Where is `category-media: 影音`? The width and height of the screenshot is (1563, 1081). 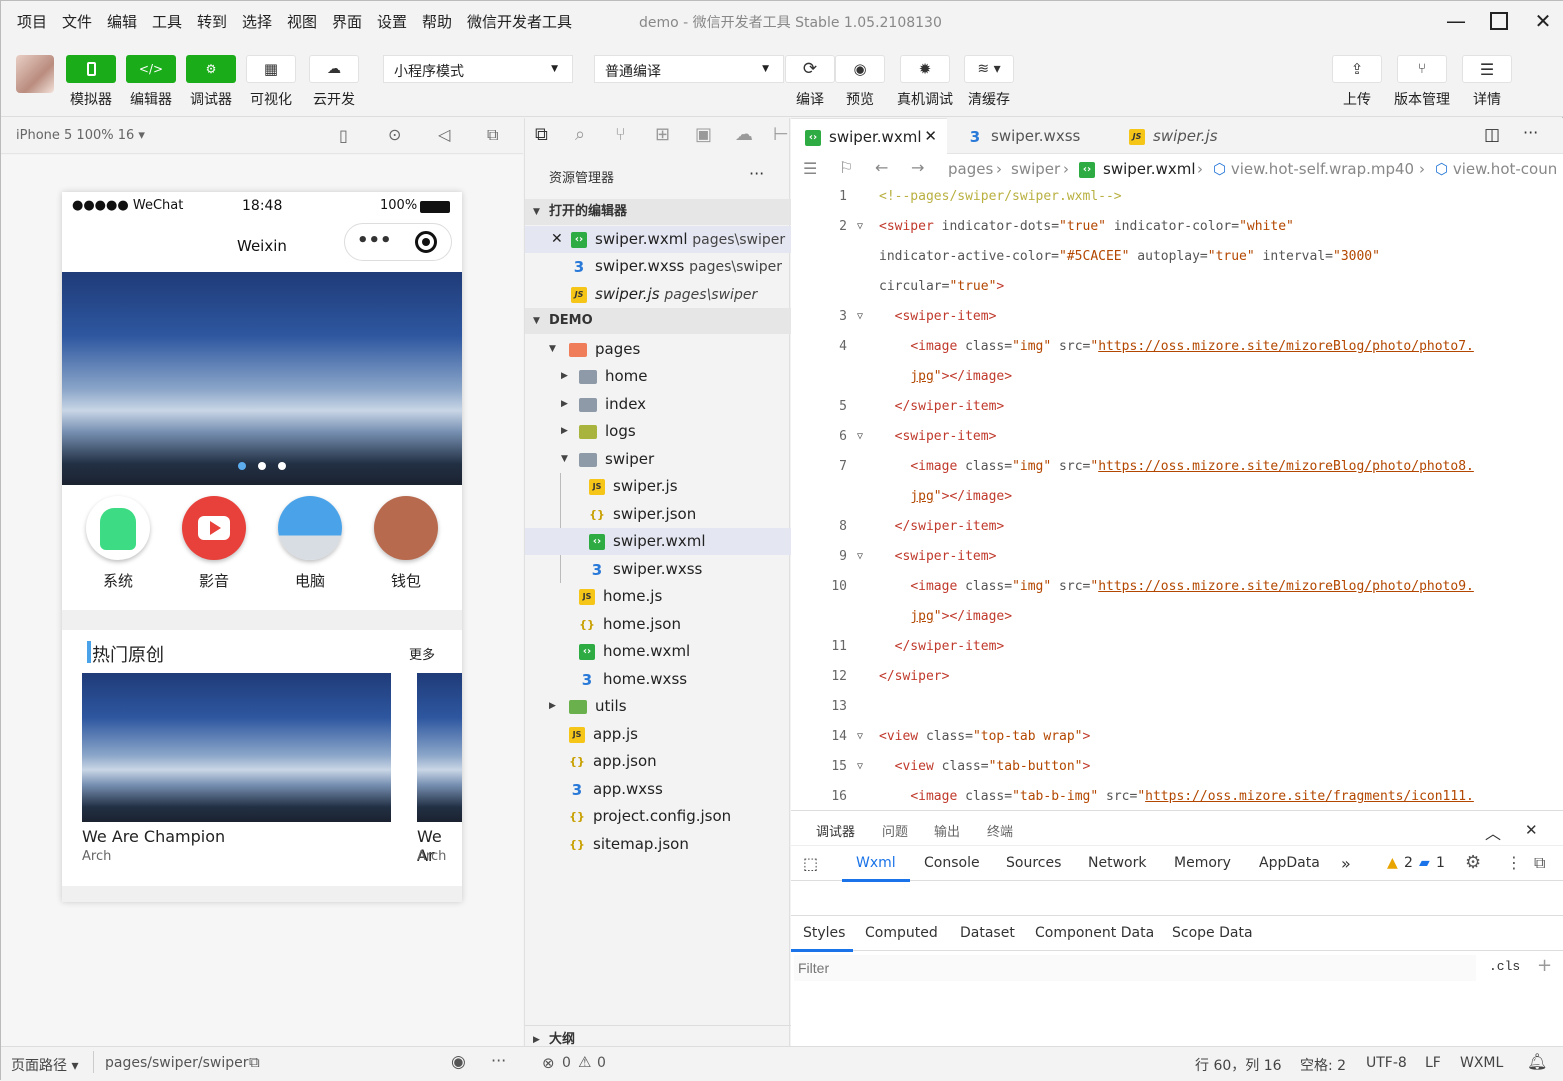
category-media: 影音 is located at coordinates (214, 543).